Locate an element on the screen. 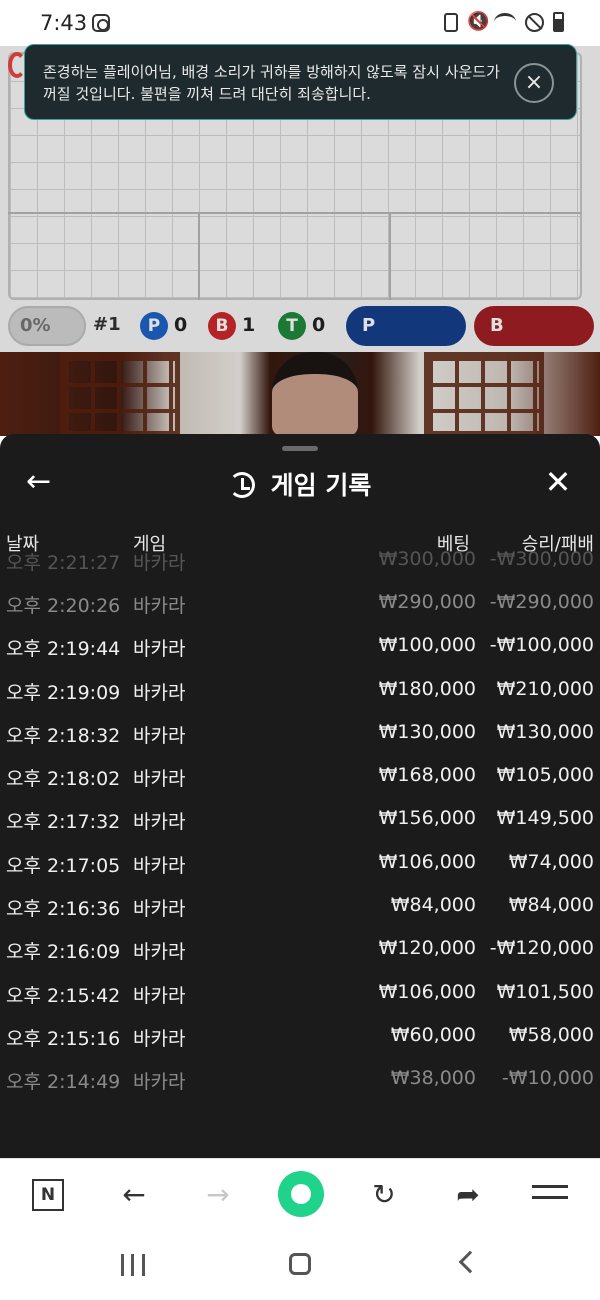 The height and width of the screenshot is (1300, 600). browser-forward-button: → is located at coordinates (218, 1195).